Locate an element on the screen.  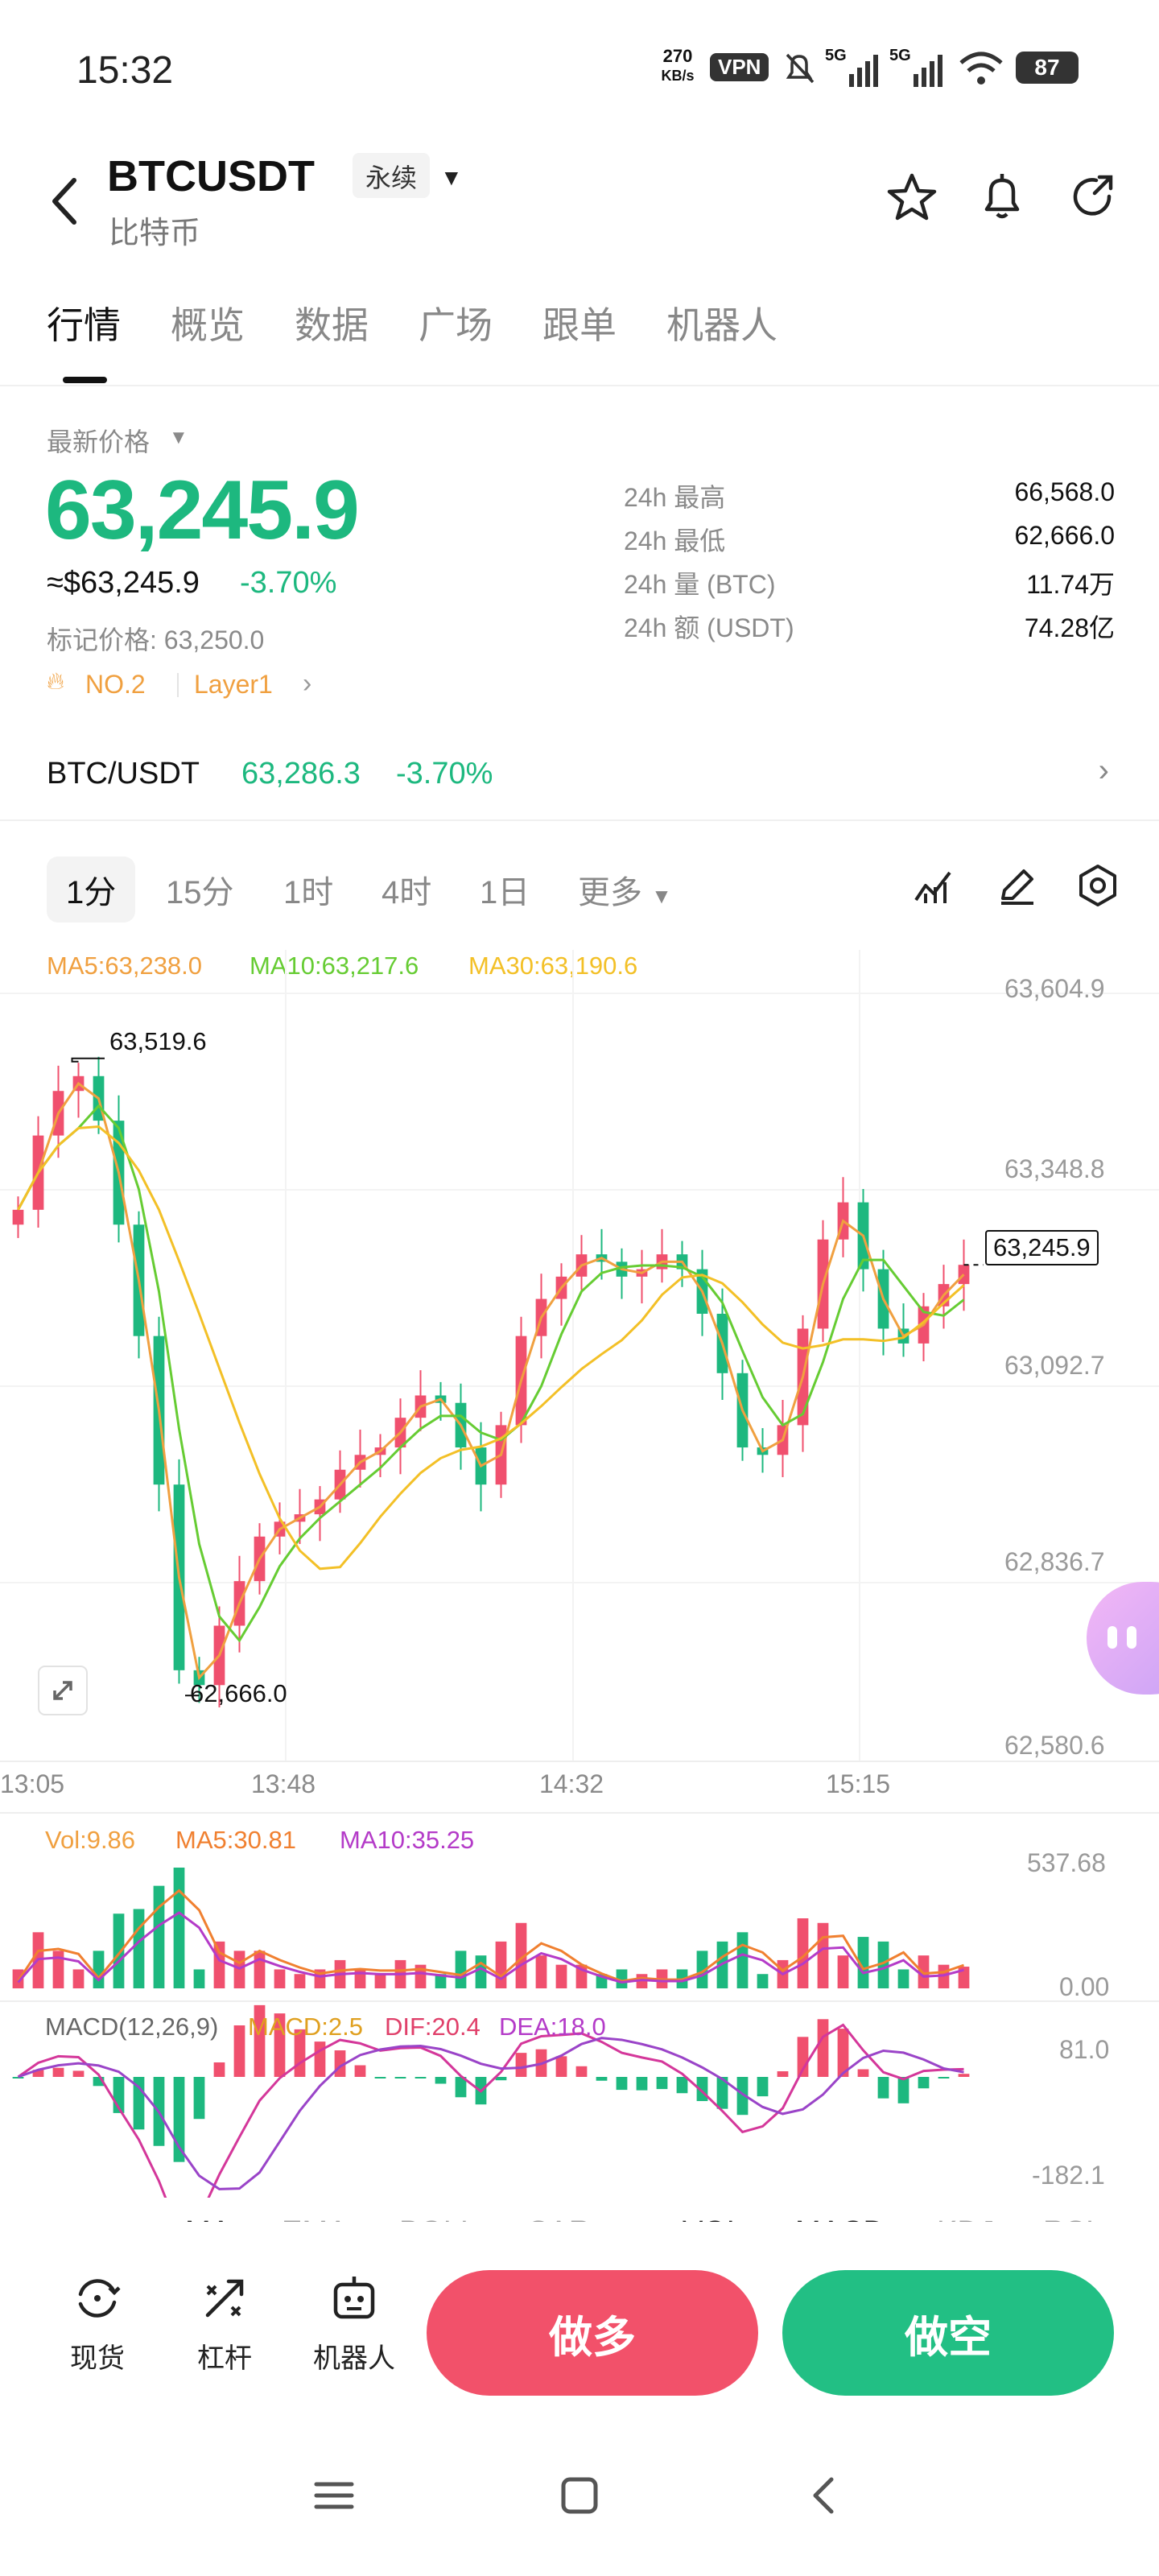
time-tick-label: 15:15 is located at coordinates (858, 1783).